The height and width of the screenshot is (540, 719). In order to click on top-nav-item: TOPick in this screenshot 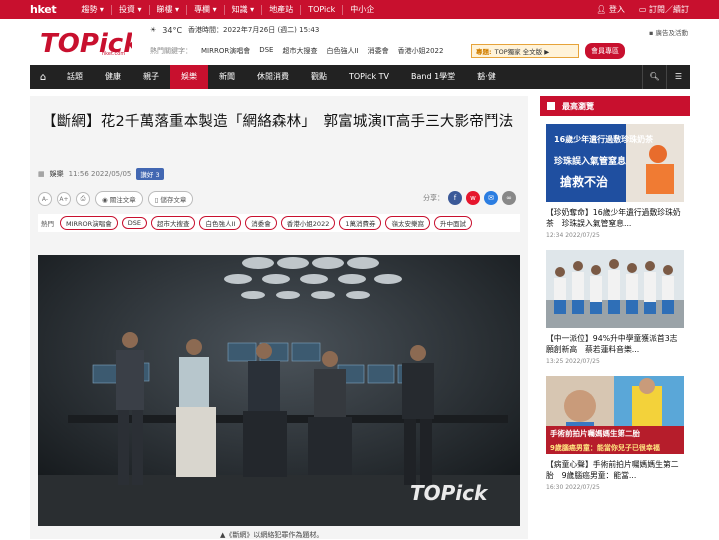, I will do `click(322, 9)`.